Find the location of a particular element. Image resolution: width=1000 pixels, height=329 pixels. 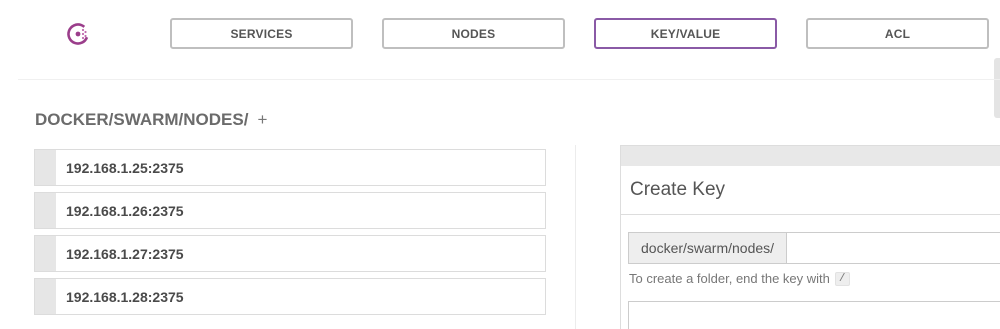

panel-header-bar is located at coordinates (810, 156).